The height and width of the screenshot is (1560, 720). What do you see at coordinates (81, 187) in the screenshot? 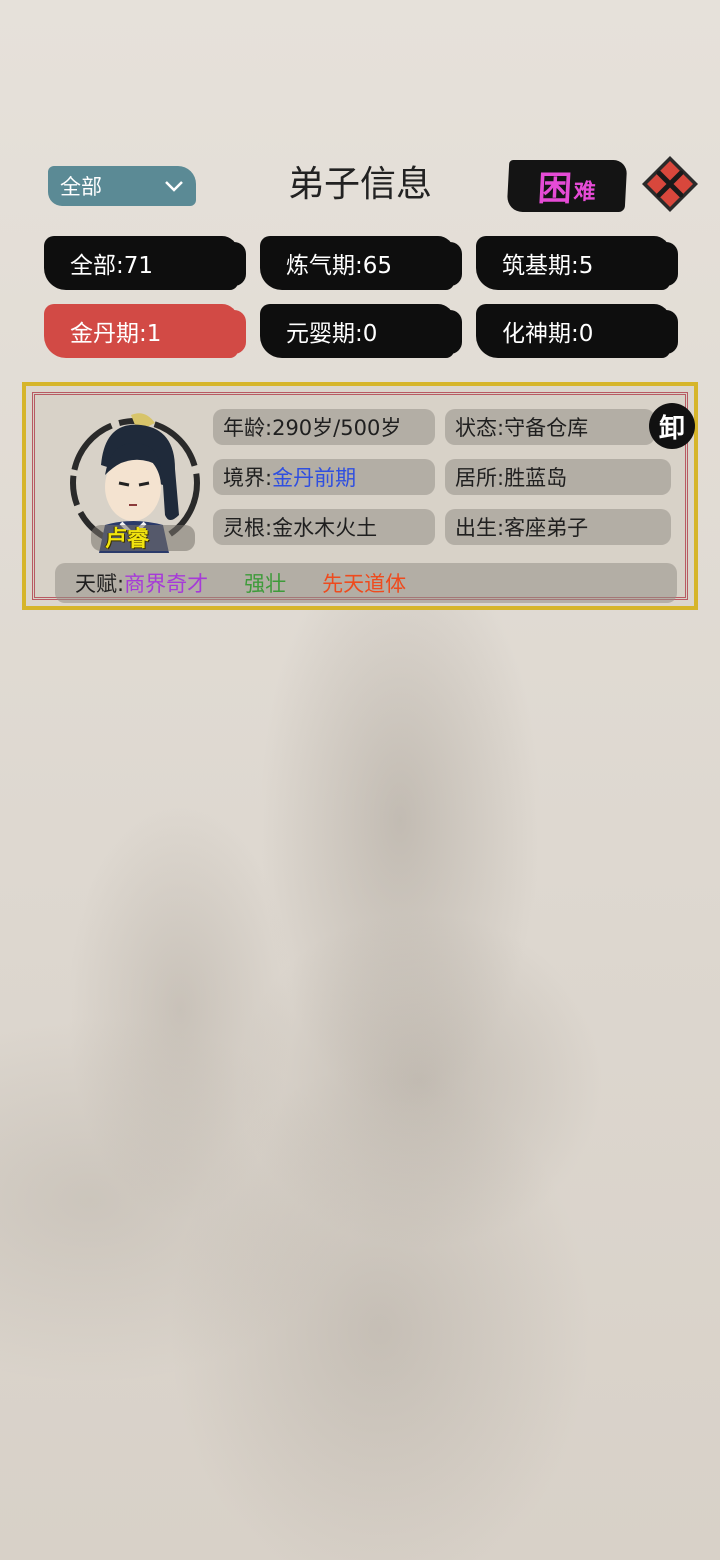
I see `filter-value: 全部` at bounding box center [81, 187].